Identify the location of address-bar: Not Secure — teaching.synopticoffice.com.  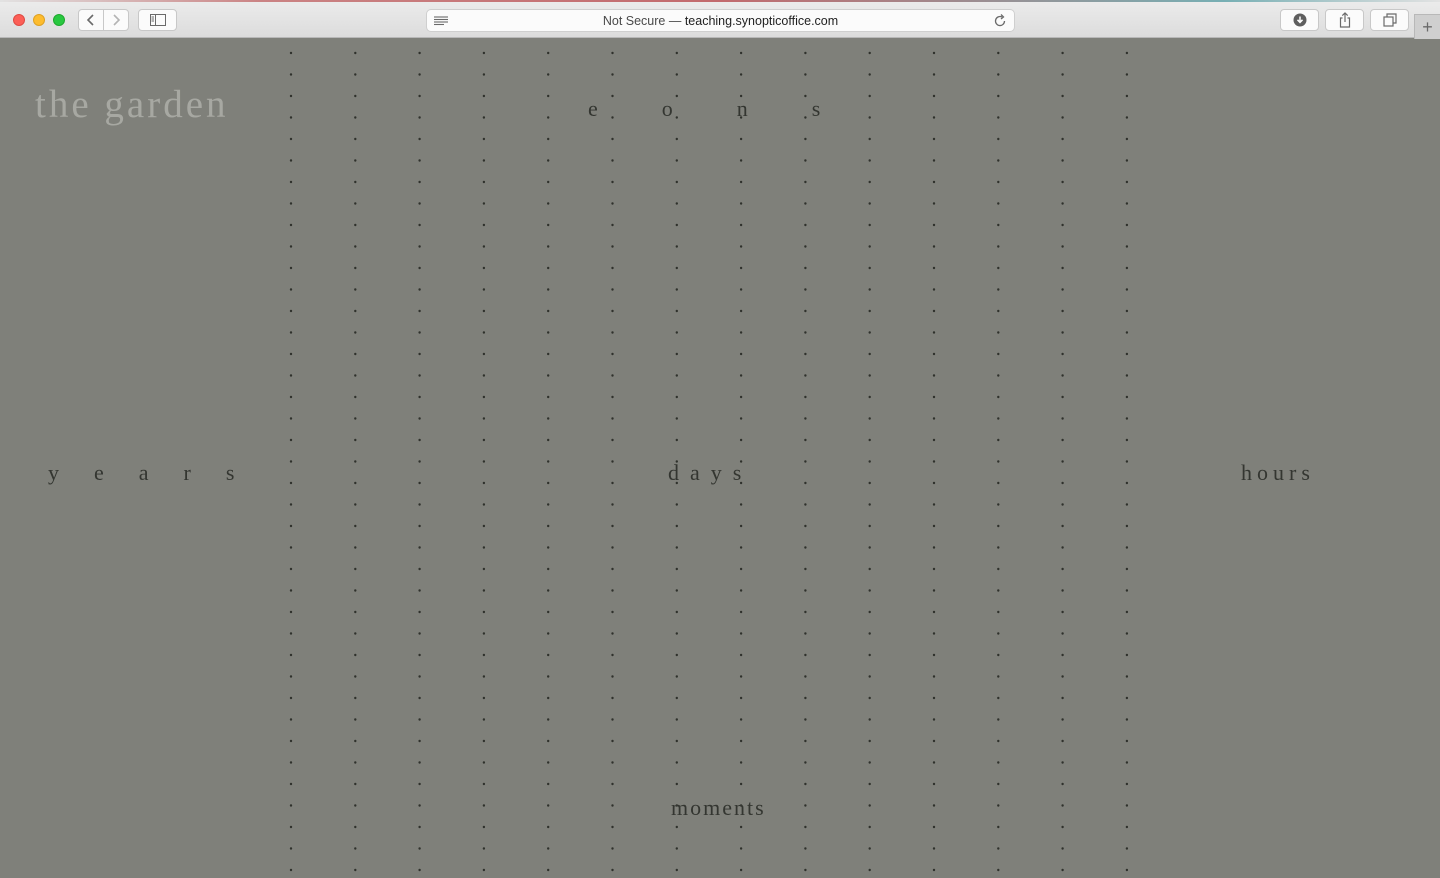
(720, 20).